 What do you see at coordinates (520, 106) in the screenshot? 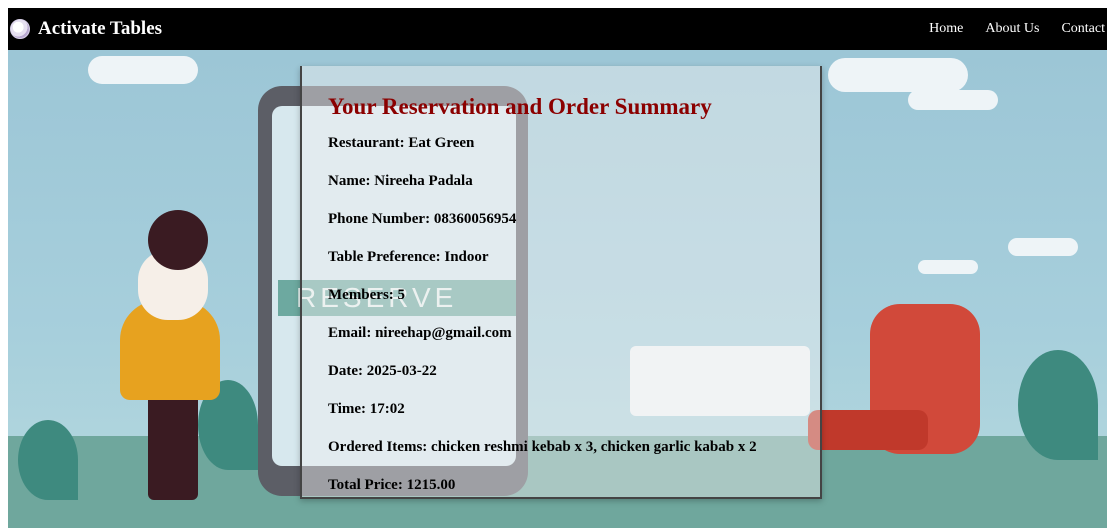
I see `summary-heading: Your Reservation and Order Summary` at bounding box center [520, 106].